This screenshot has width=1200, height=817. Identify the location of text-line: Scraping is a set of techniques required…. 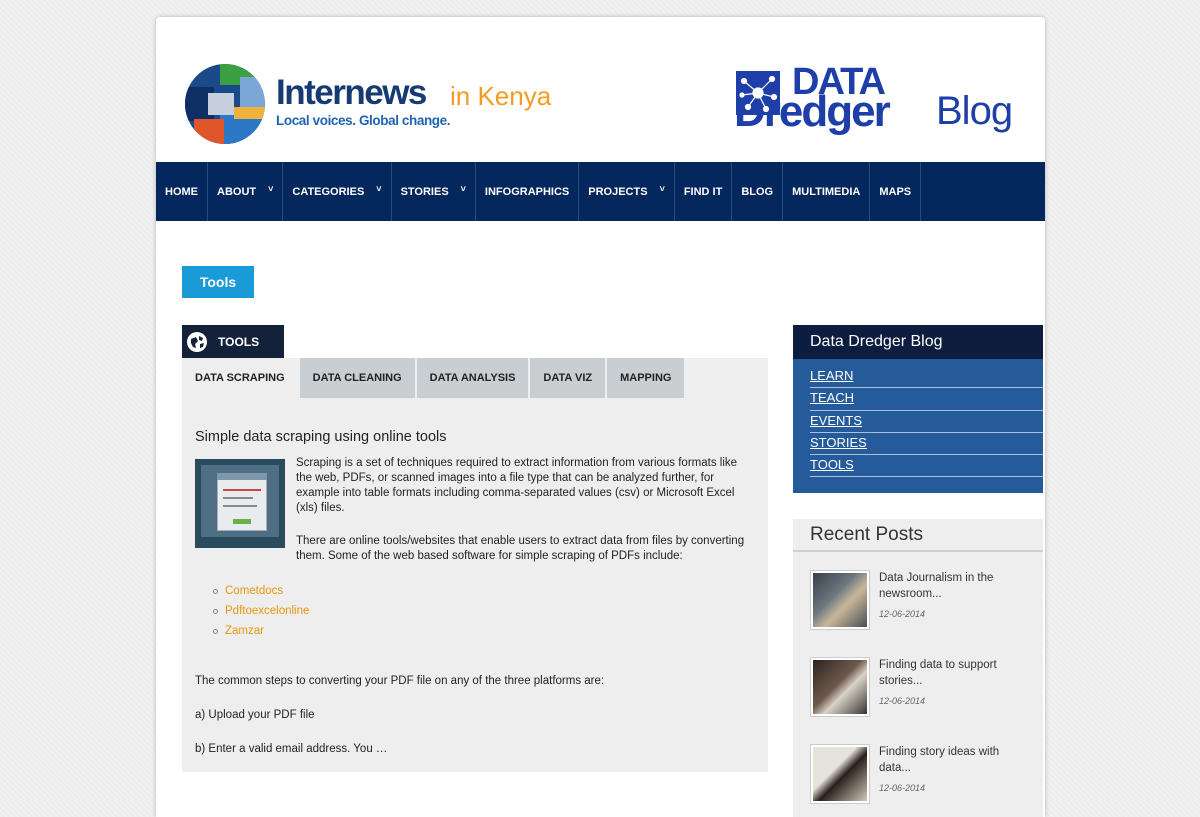
(517, 463).